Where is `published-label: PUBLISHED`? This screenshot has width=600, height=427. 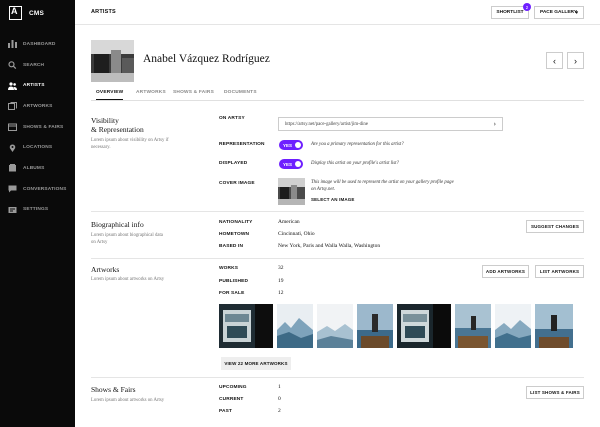
published-label: PUBLISHED is located at coordinates (234, 281).